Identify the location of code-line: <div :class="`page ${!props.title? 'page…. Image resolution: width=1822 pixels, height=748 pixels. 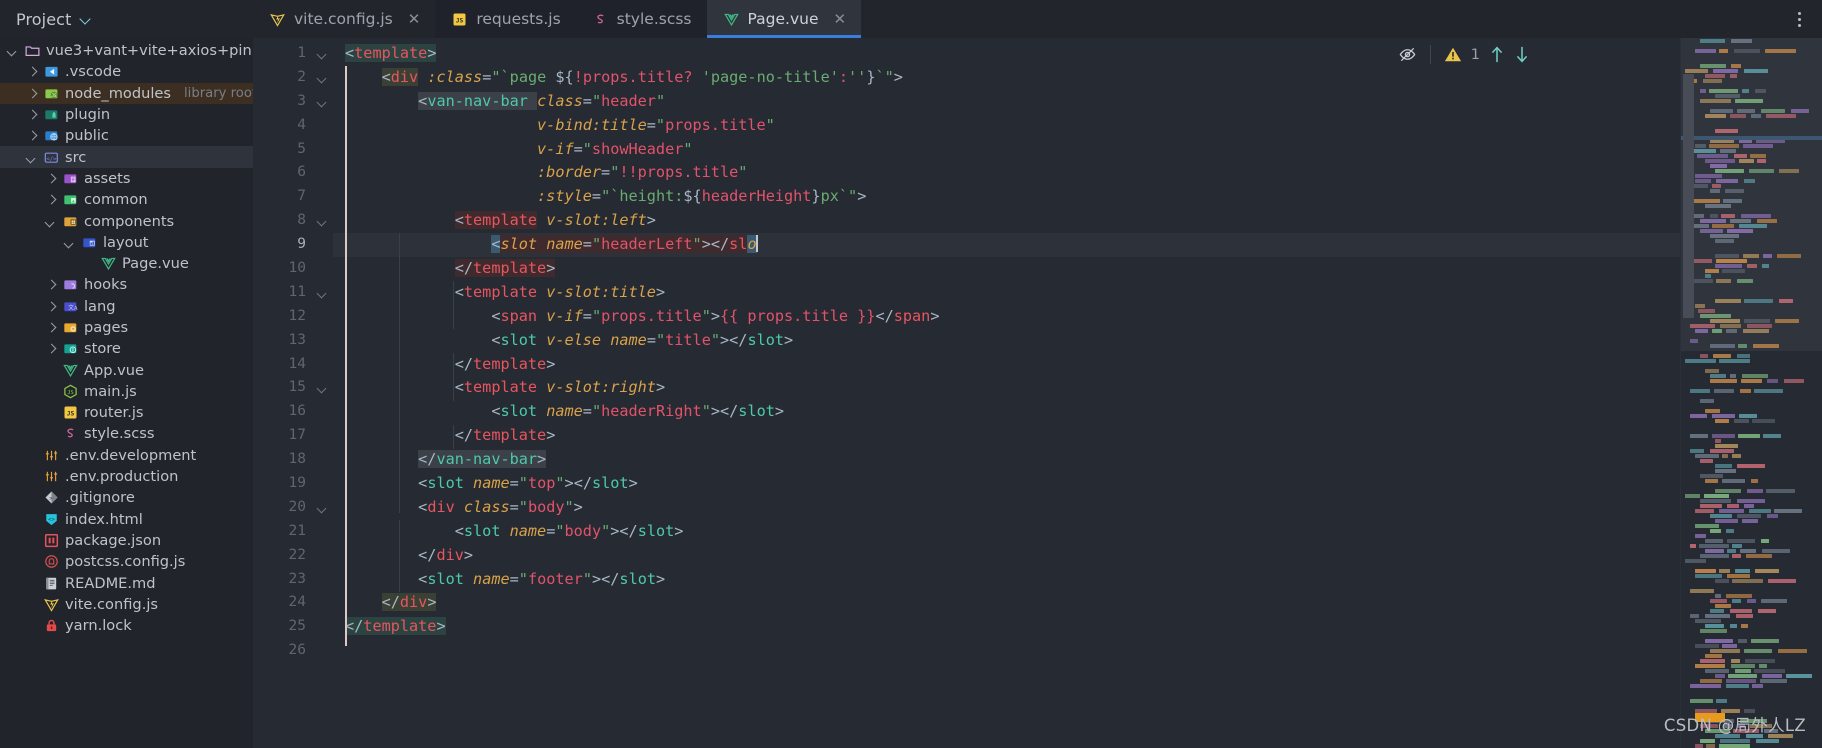
(1006, 78).